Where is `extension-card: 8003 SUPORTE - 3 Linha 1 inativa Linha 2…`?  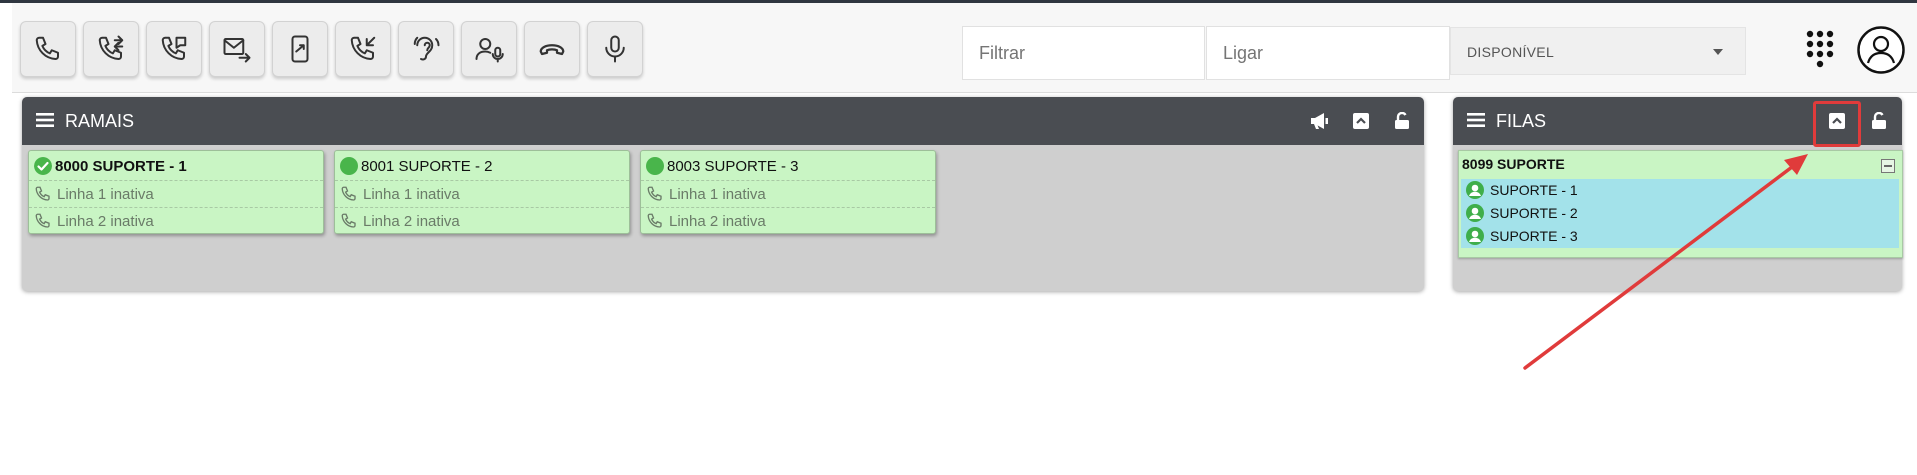
extension-card: 8003 SUPORTE - 3 Linha 1 inativa Linha 2… is located at coordinates (788, 192).